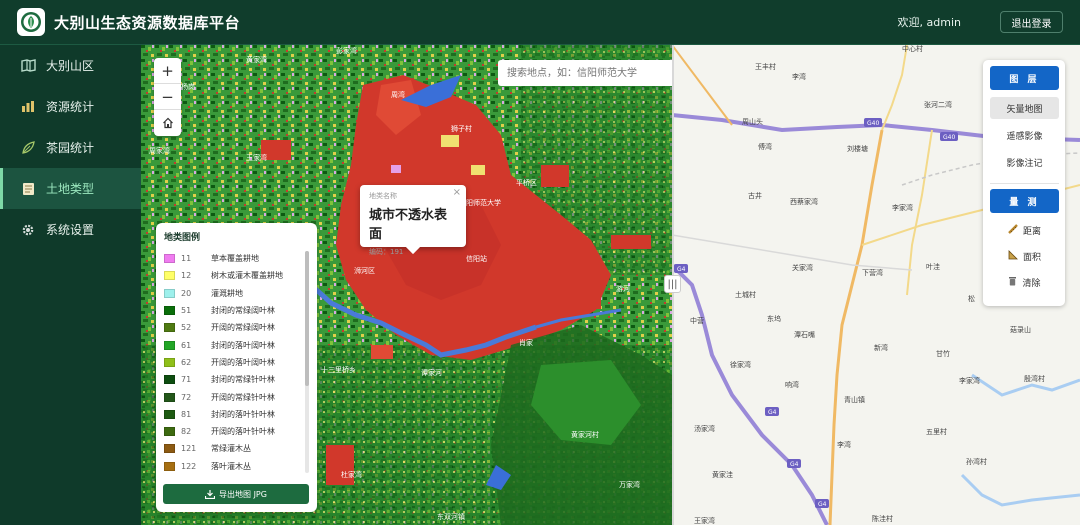 This screenshot has height=525, width=1080. I want to click on map-label: 黄家湾, so click(256, 59).